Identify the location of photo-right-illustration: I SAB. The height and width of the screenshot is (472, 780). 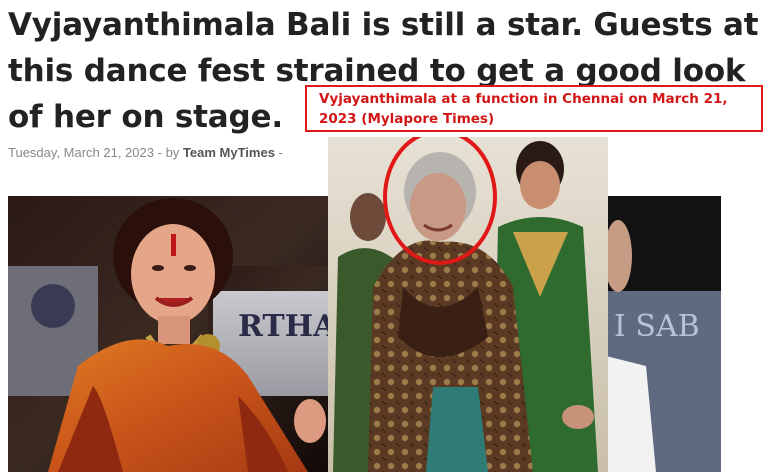
(663, 334).